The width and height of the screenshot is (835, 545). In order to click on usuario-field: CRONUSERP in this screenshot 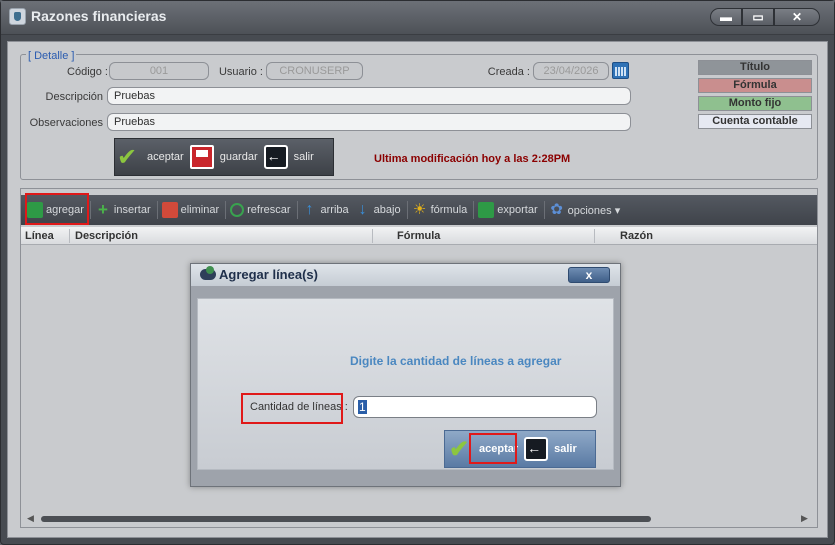, I will do `click(314, 71)`.